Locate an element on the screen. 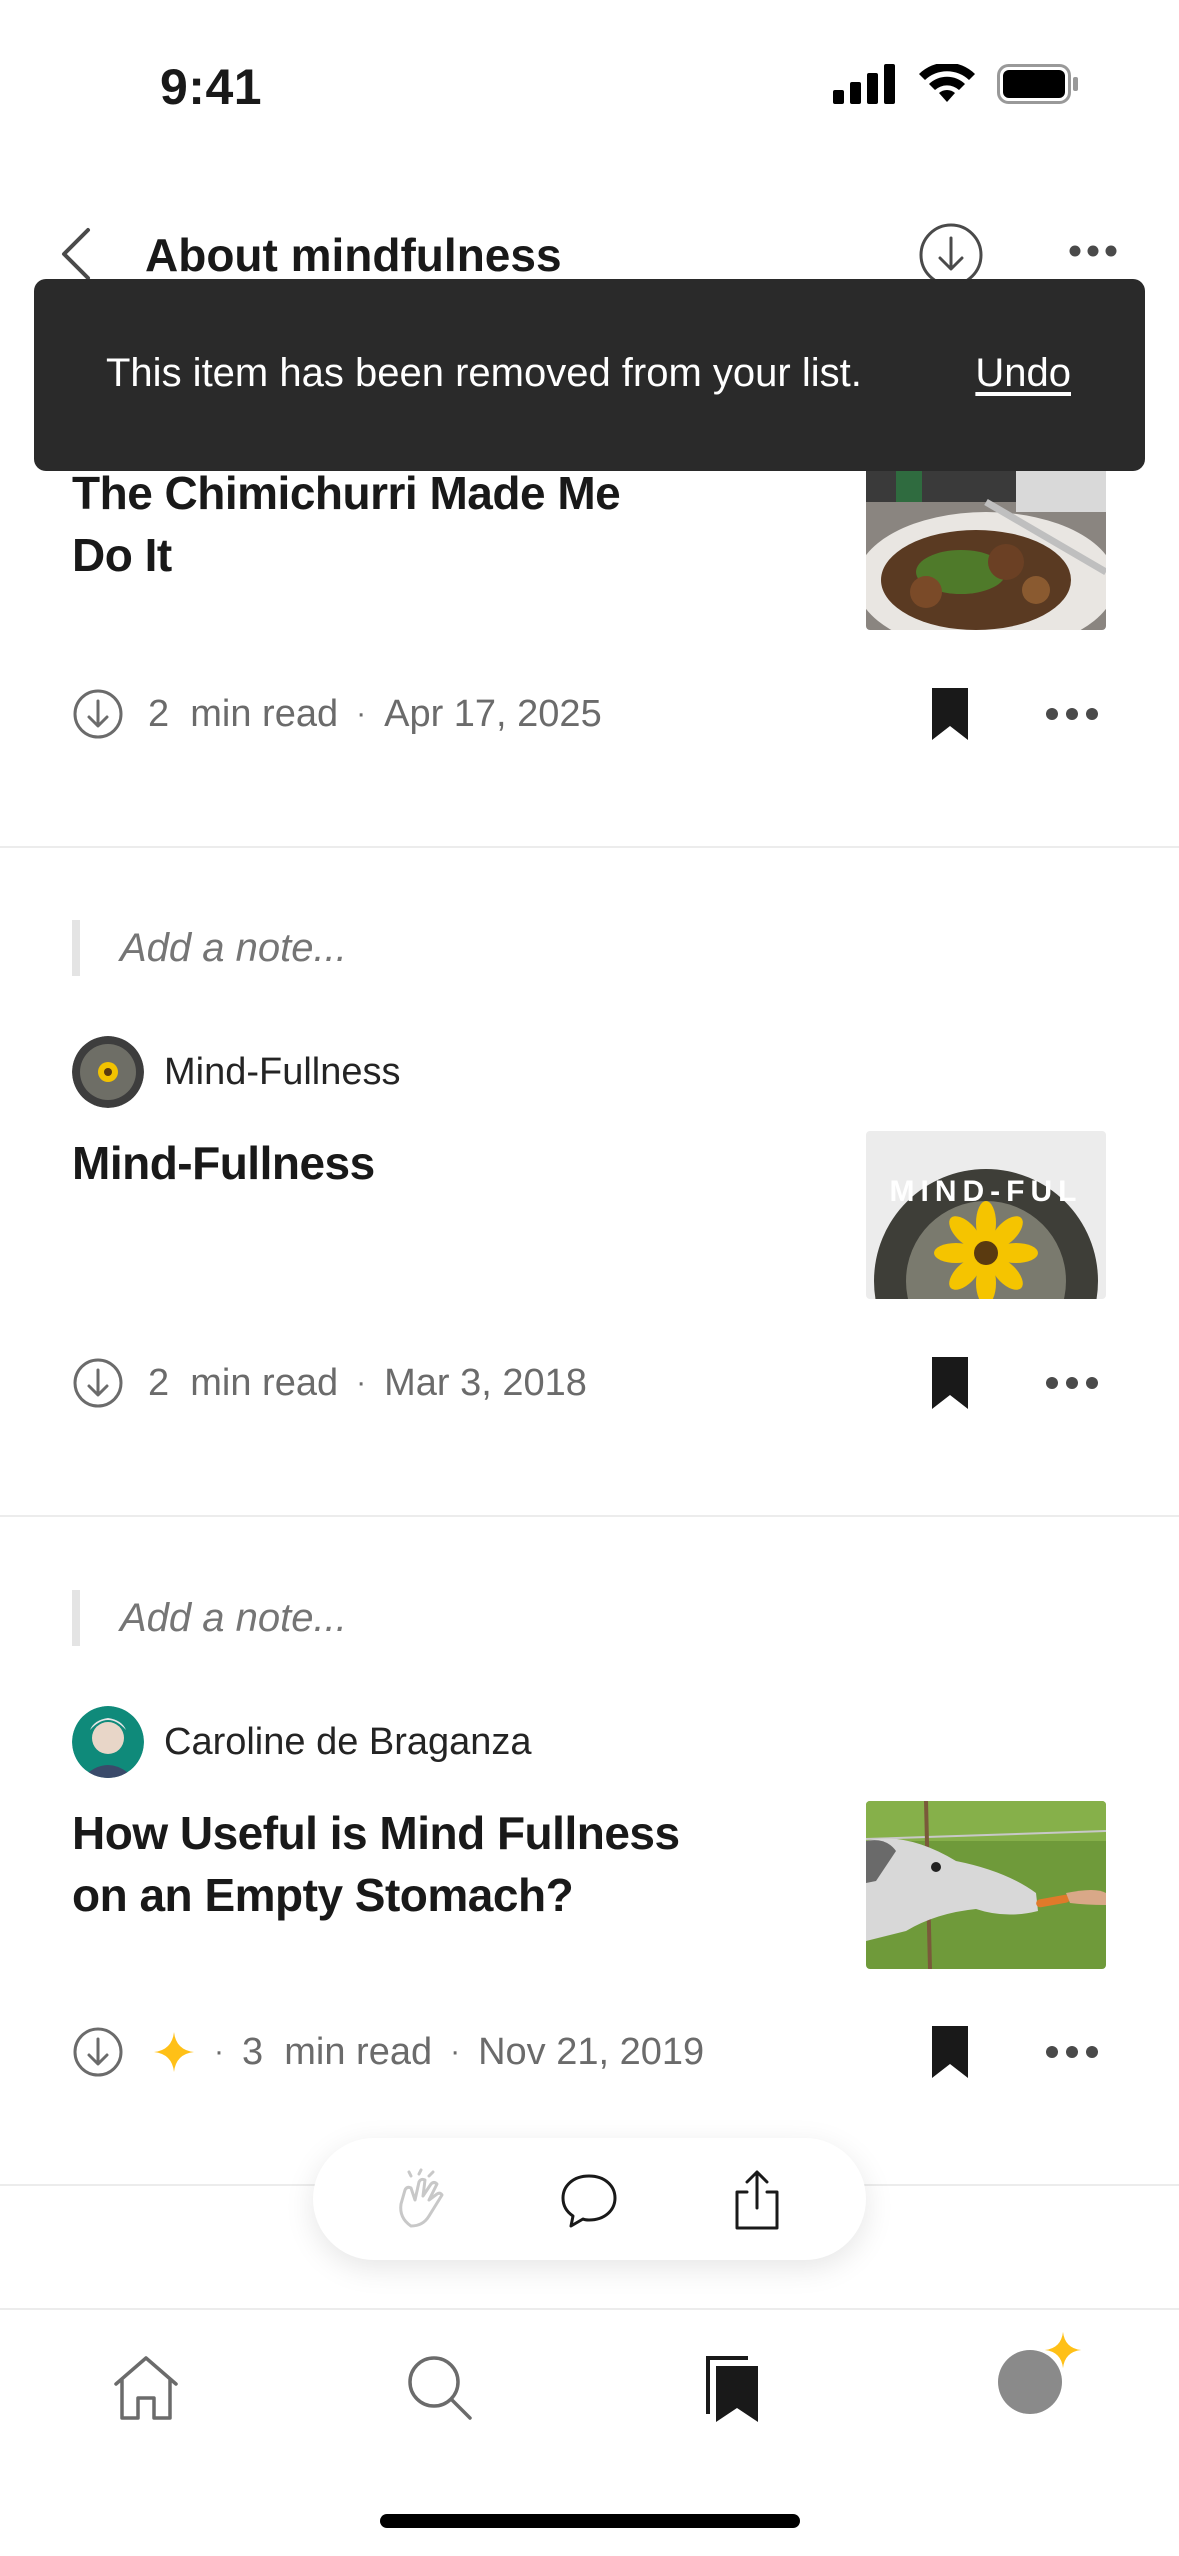 The height and width of the screenshot is (2556, 1179). clap-icon is located at coordinates (421, 2200).